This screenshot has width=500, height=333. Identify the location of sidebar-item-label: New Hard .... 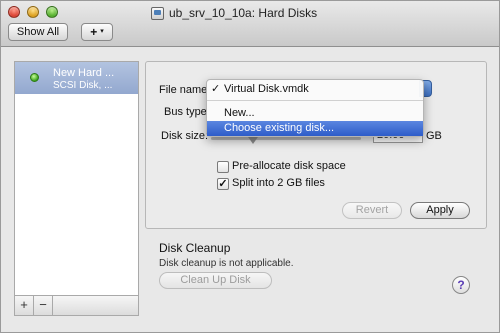
(84, 73).